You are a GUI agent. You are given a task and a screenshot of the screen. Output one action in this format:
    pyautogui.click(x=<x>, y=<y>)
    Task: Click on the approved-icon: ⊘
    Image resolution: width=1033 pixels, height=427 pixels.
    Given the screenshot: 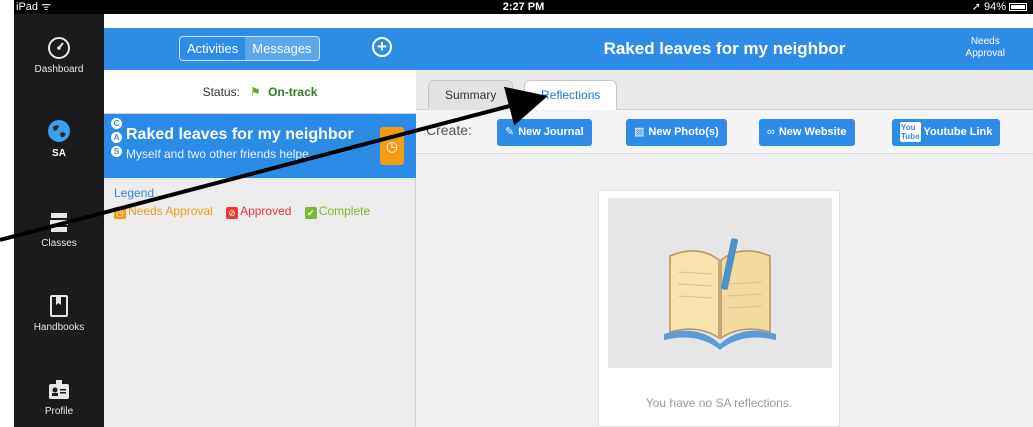 What is the action you would take?
    pyautogui.click(x=232, y=213)
    